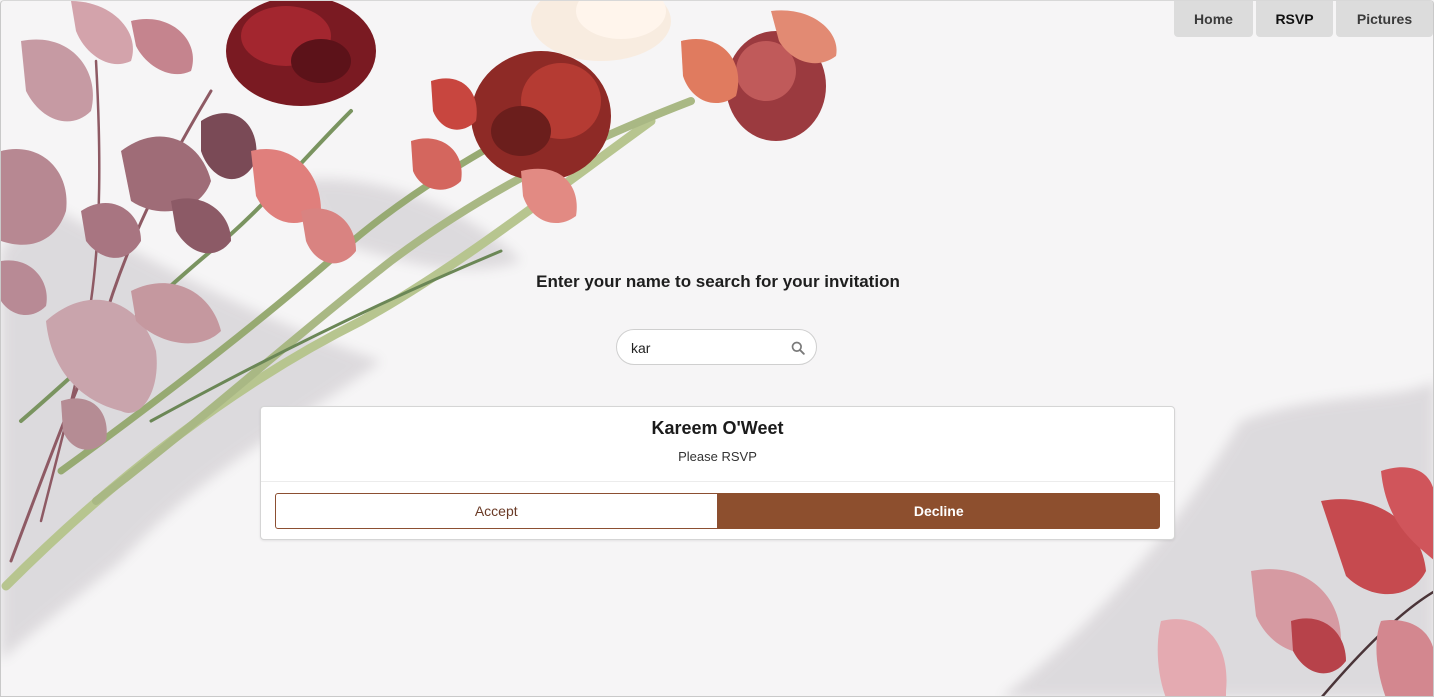 This screenshot has height=697, width=1434. I want to click on nav-pictures: Pictures, so click(1384, 19).